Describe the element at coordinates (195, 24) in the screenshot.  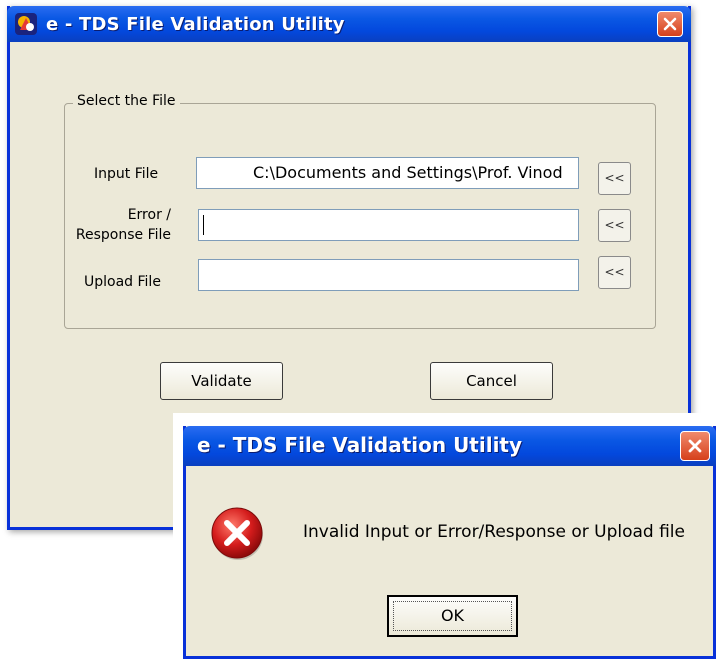
I see `main-window-title: e - TDS File Validation Utility` at that location.